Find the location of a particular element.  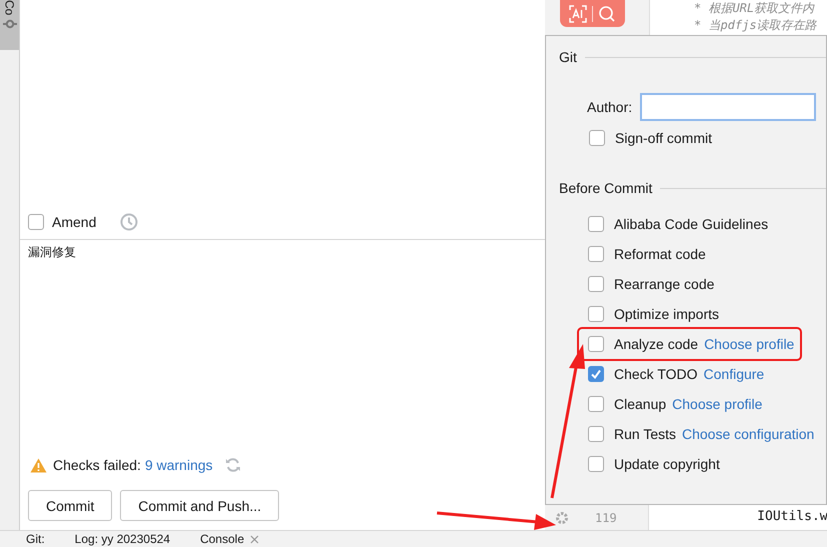

option-link: Choose configuration is located at coordinates (748, 434).